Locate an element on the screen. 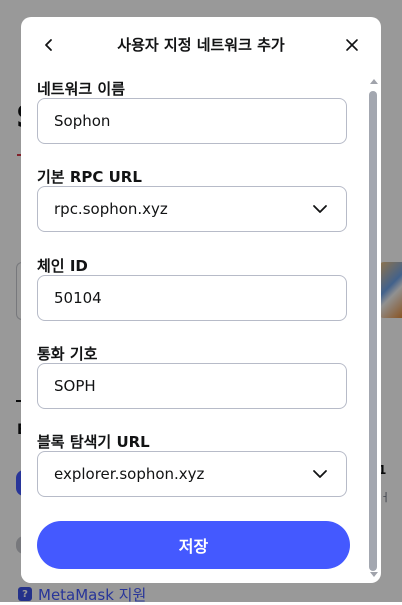 The width and height of the screenshot is (402, 605). rpc-url-select: rpc.sophon.xyz is located at coordinates (192, 209).